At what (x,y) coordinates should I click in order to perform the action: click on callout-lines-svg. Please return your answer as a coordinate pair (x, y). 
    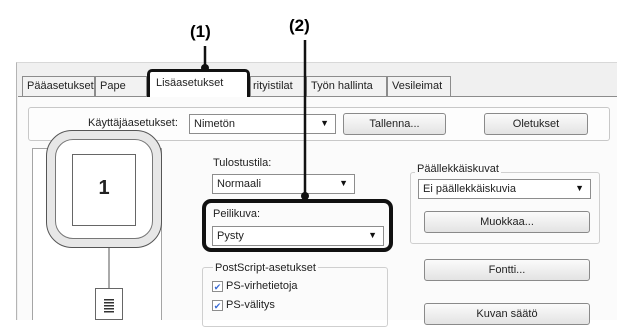
    Looking at the image, I should click on (255, 120).